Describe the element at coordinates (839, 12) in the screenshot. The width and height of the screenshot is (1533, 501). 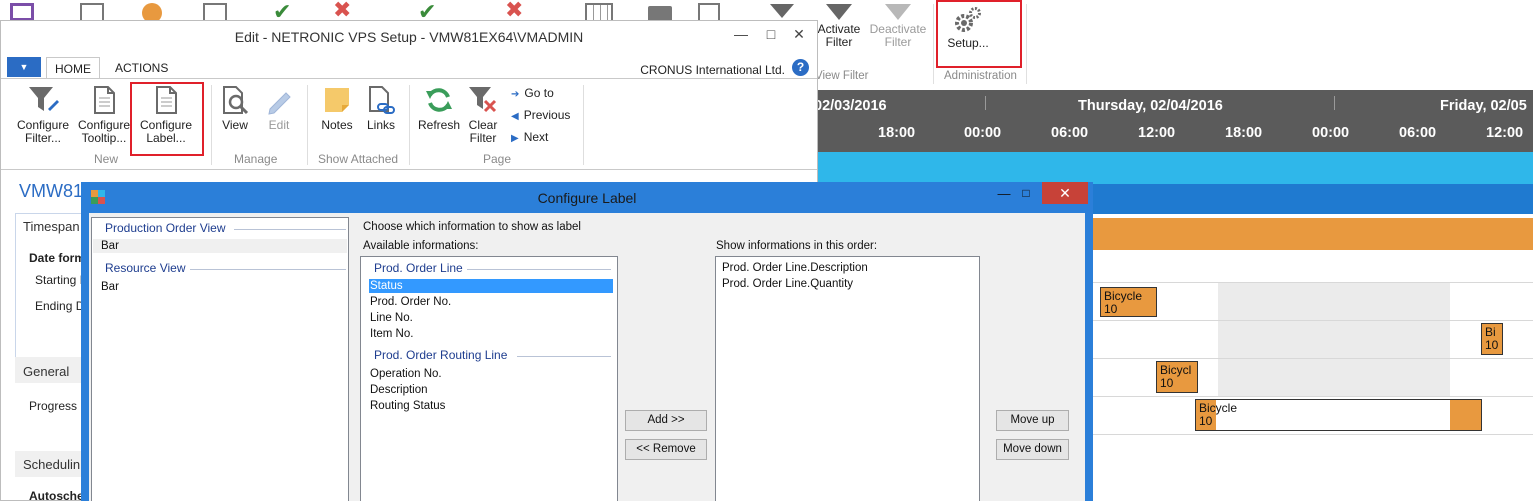
I see `activate-filter-icon` at that location.